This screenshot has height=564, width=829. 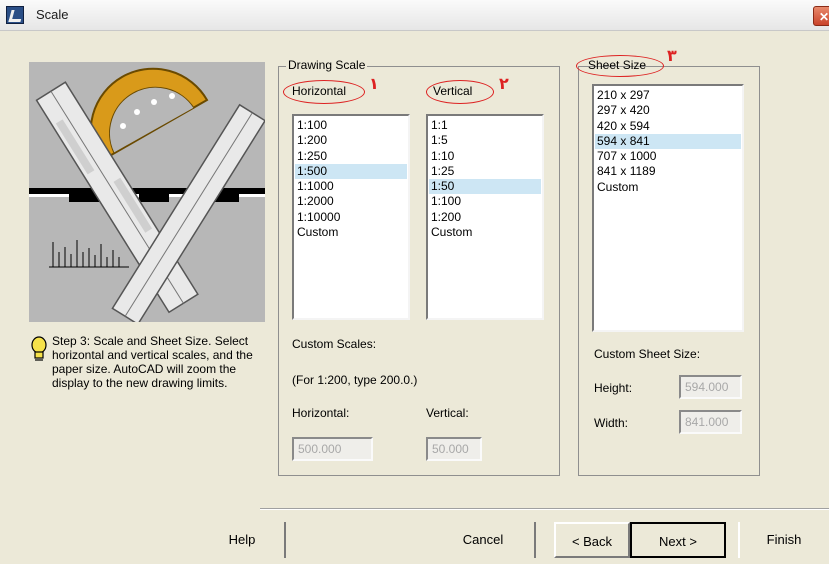 I want to click on list-item: 1:10000, so click(x=351, y=217).